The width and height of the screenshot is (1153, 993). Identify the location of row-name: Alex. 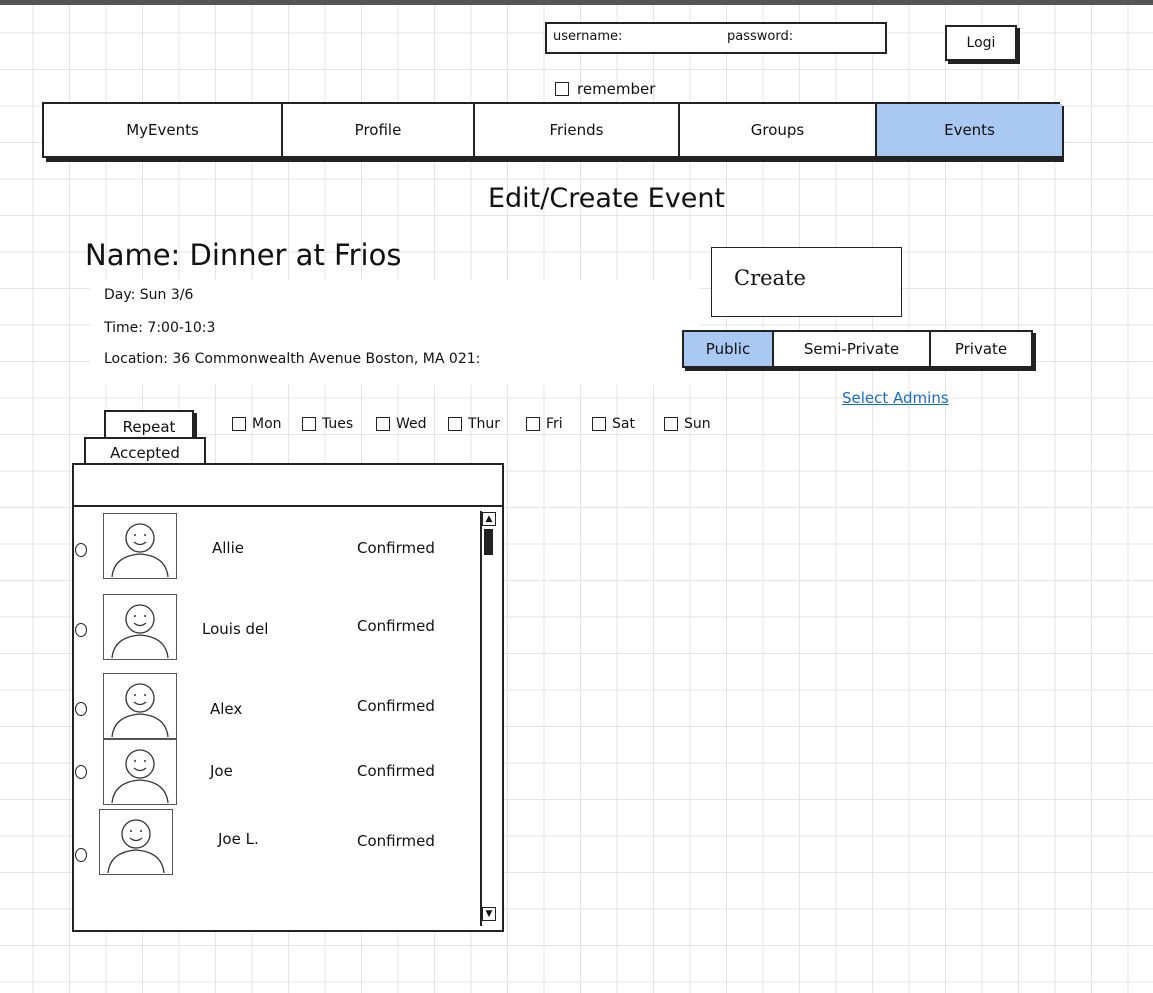
(226, 709).